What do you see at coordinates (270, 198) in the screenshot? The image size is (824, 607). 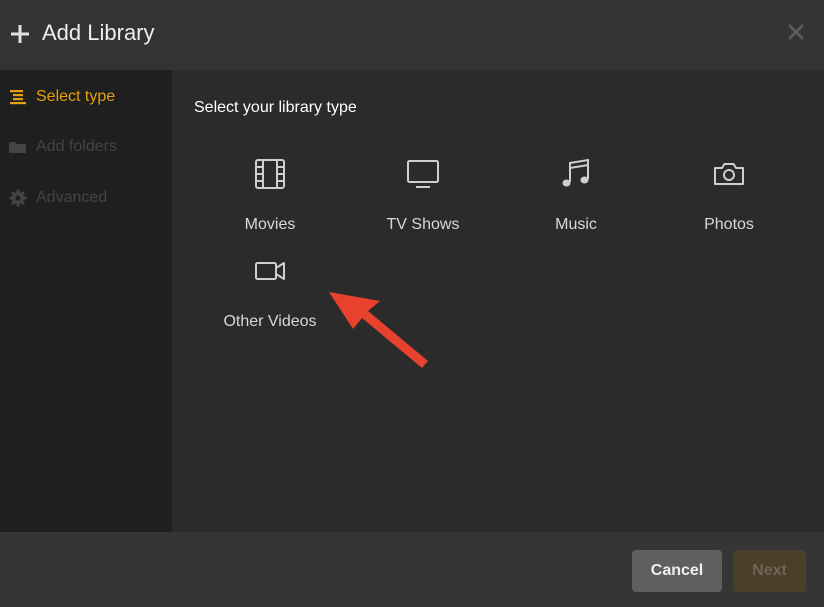 I see `library-type-movies: Movies` at bounding box center [270, 198].